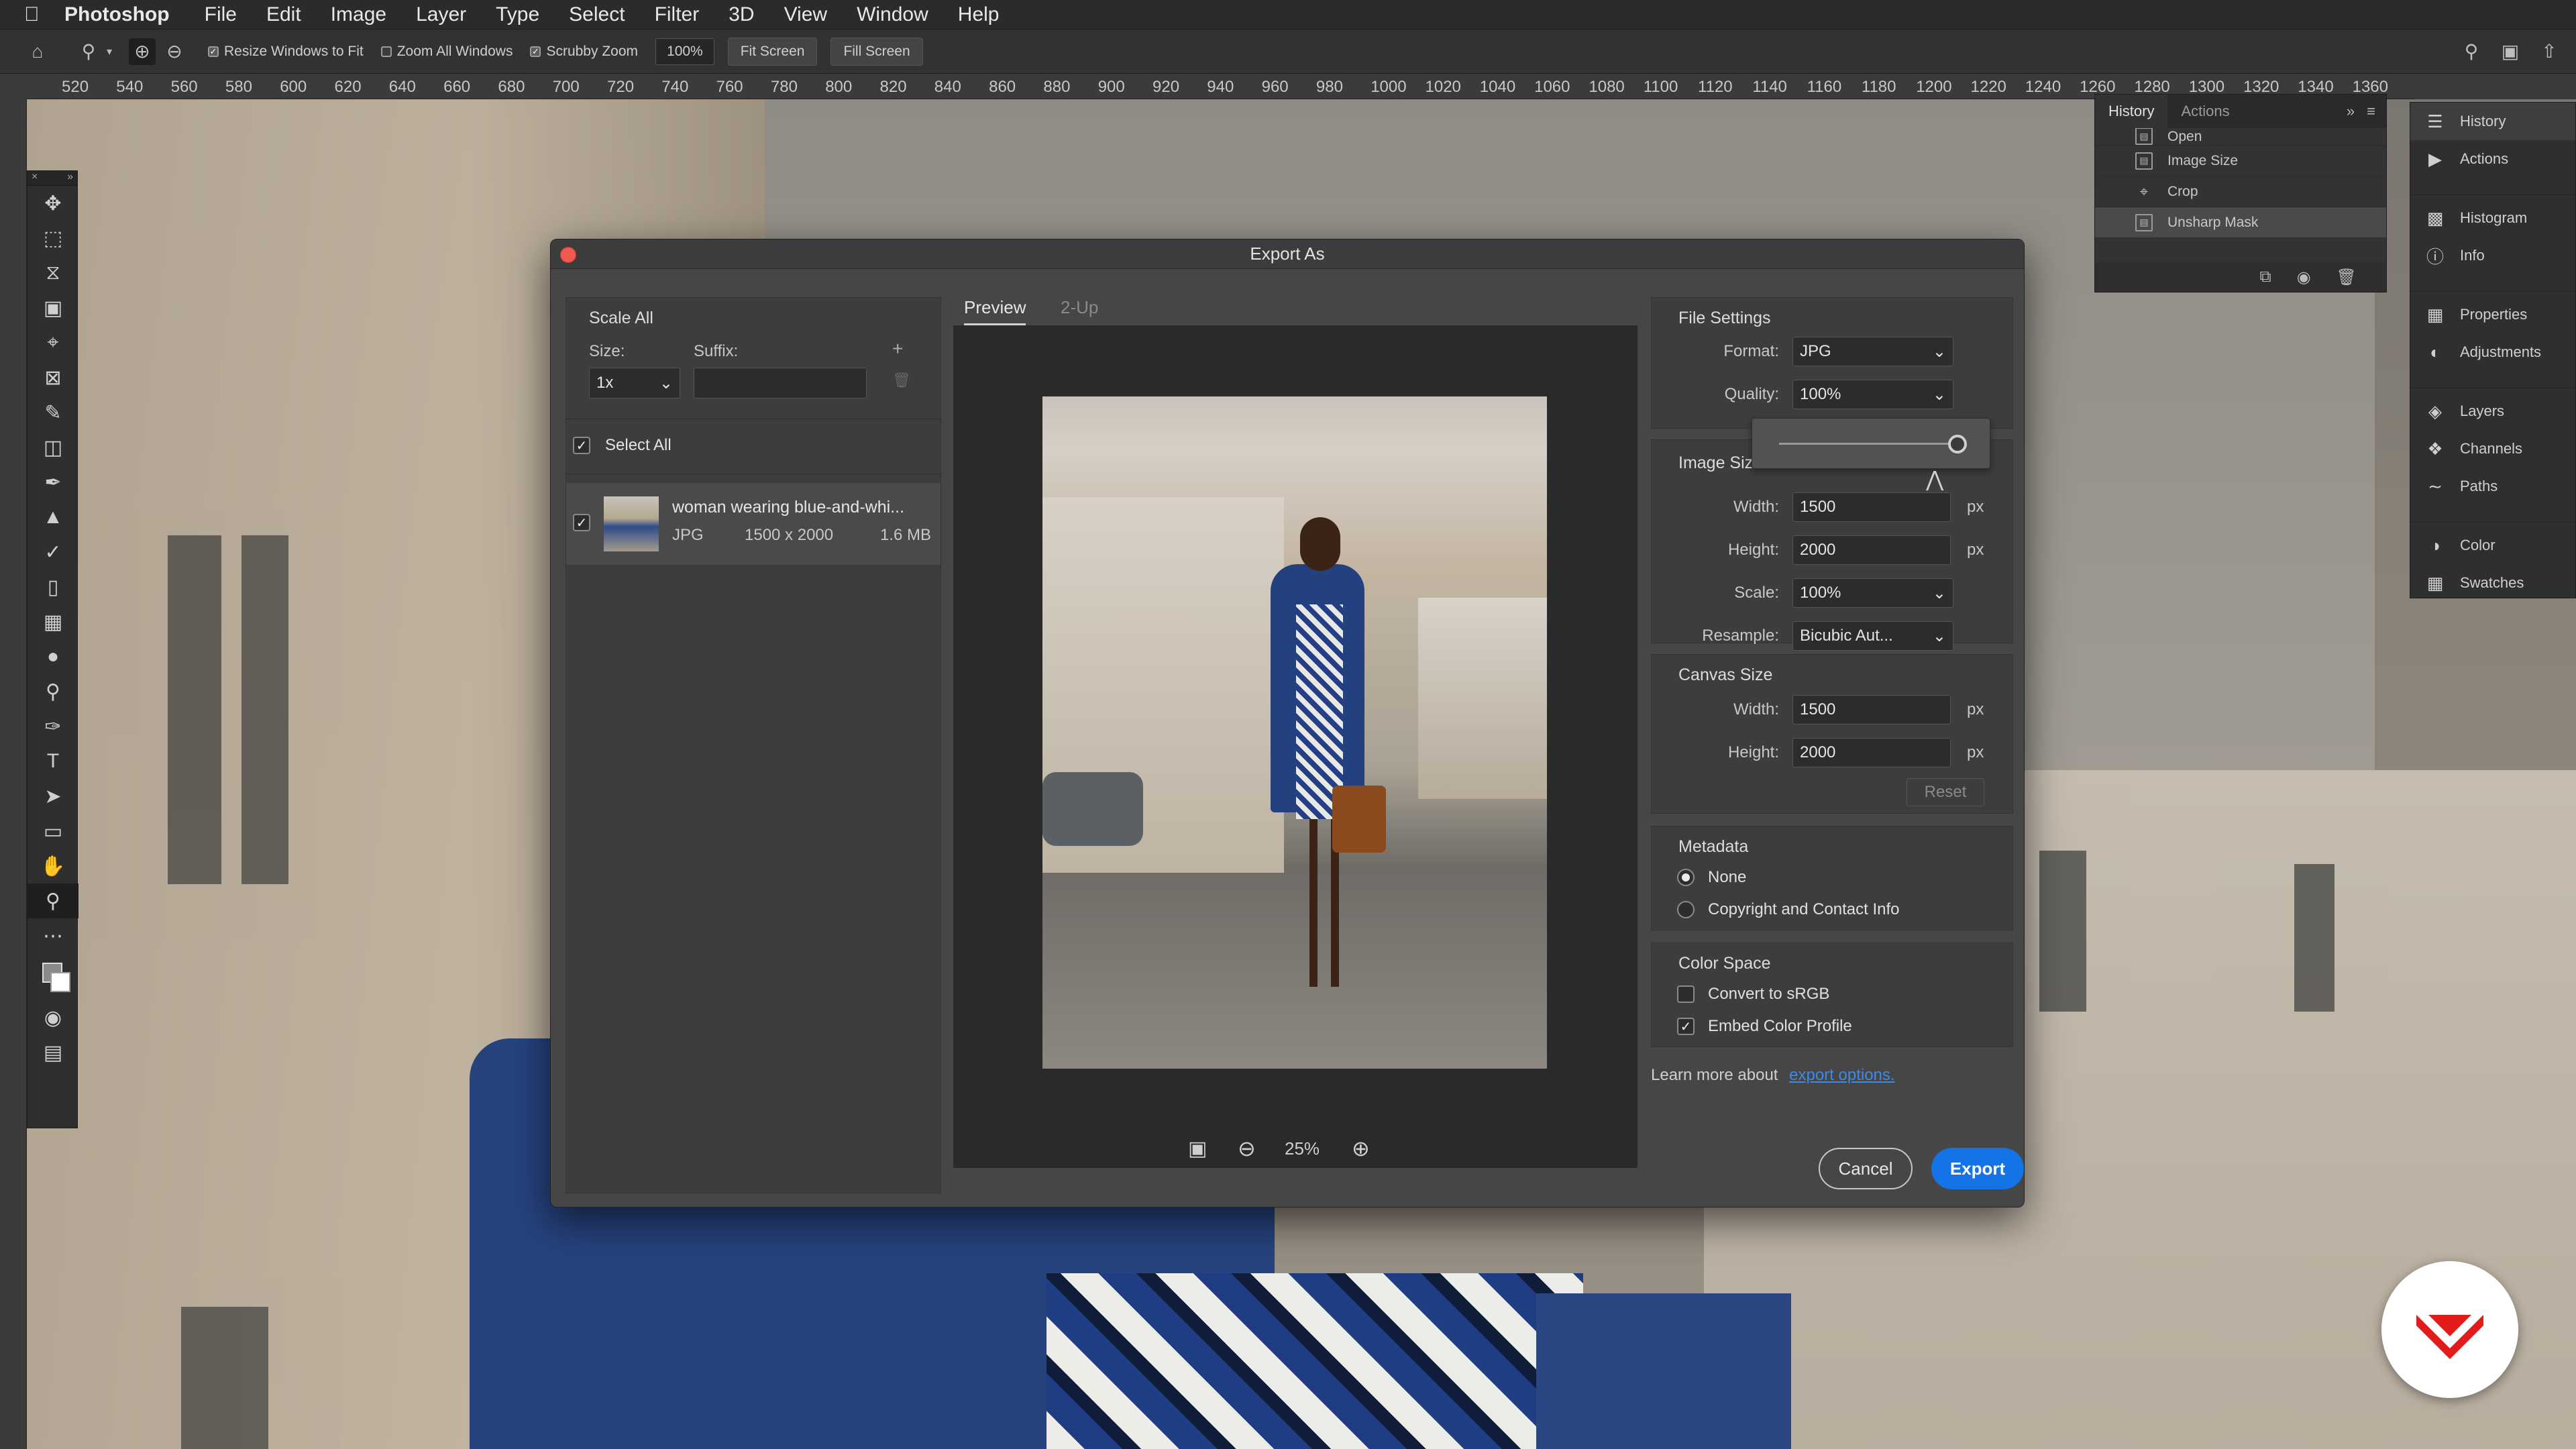 The height and width of the screenshot is (1449, 2576). What do you see at coordinates (2492, 218) in the screenshot?
I see `dock-item-histogram: ▩ Histogram` at bounding box center [2492, 218].